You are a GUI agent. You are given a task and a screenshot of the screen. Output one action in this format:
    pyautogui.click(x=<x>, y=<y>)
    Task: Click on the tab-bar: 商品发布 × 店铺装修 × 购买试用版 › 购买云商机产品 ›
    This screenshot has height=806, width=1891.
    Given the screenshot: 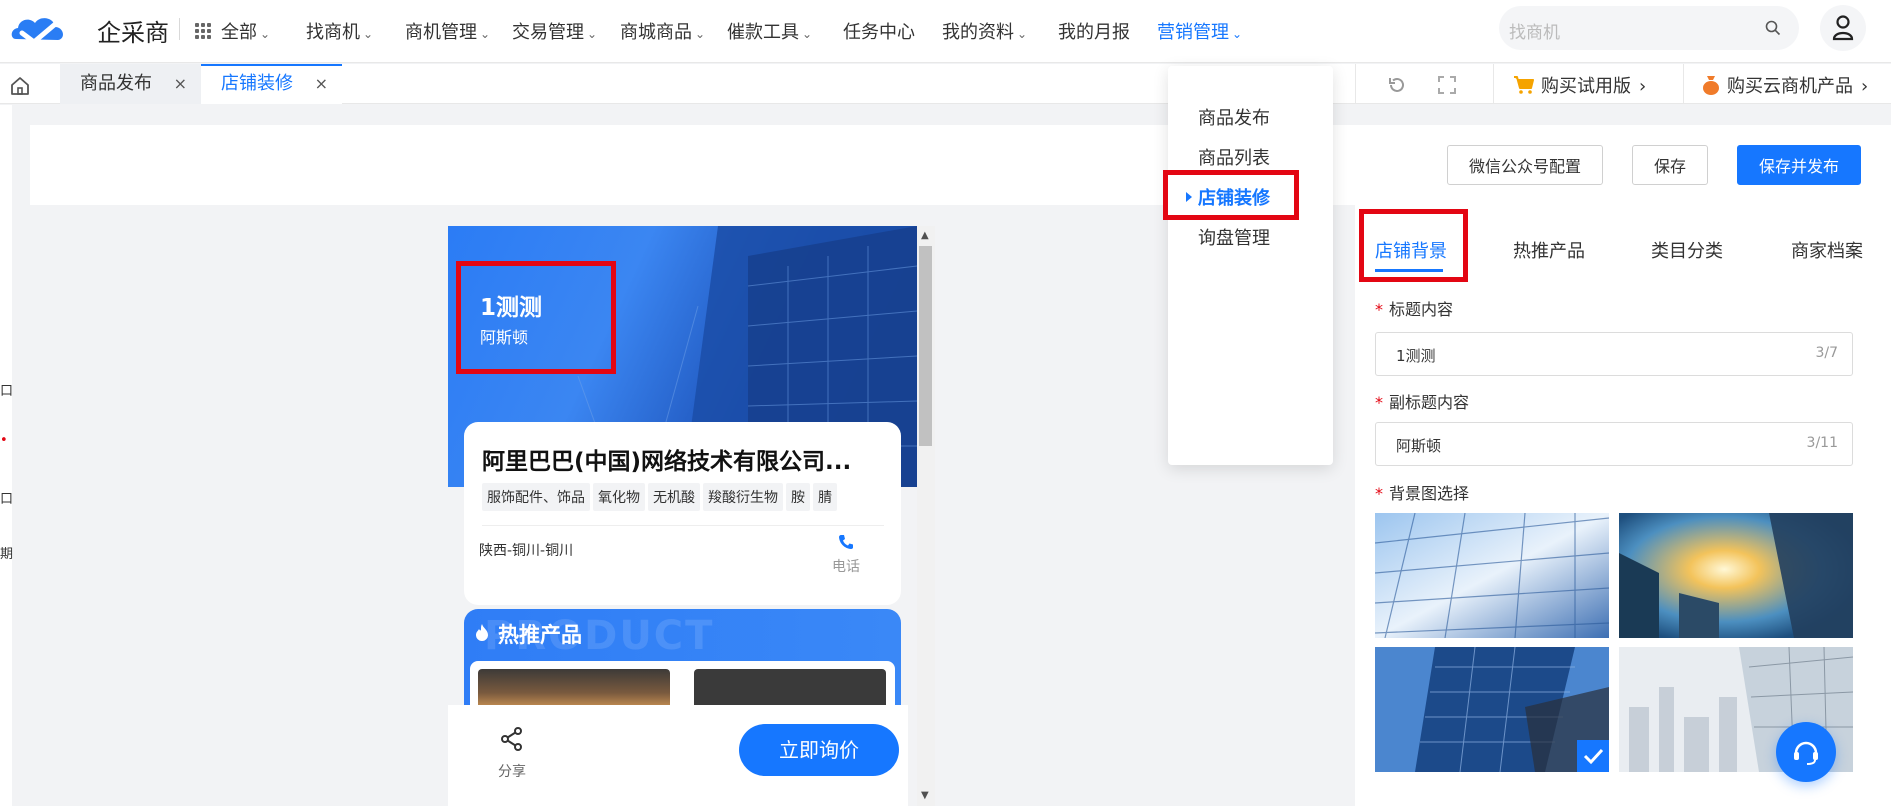 What is the action you would take?
    pyautogui.click(x=945, y=84)
    